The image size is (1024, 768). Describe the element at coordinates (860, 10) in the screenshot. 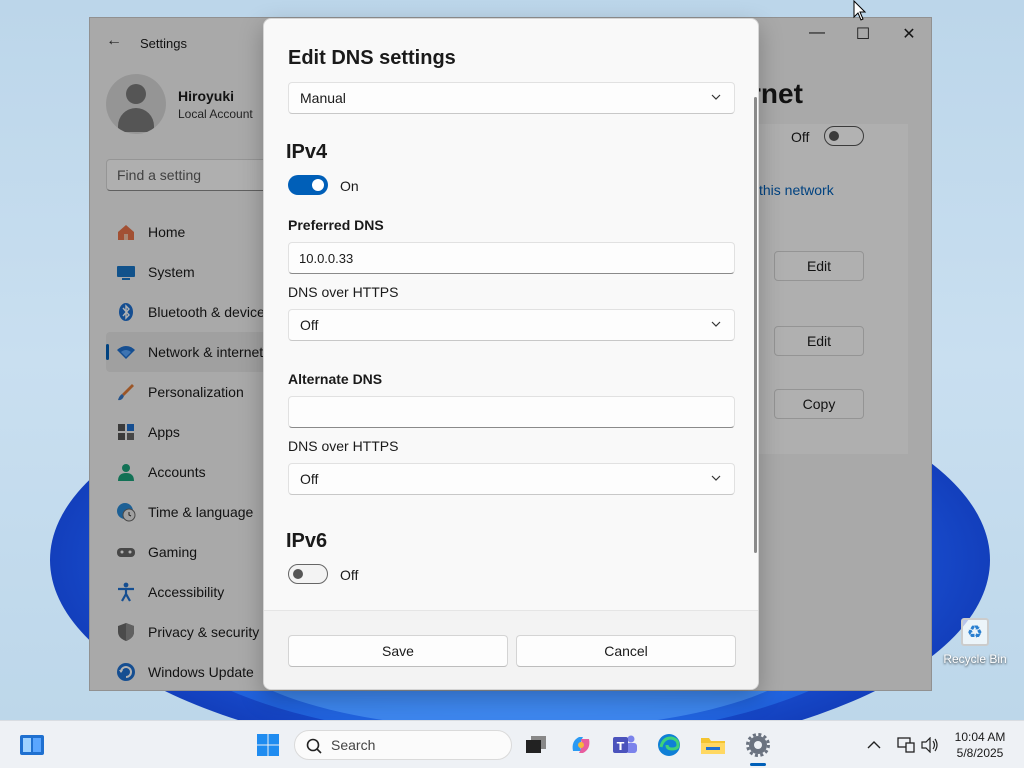

I see `mouse-cursor-icon` at that location.